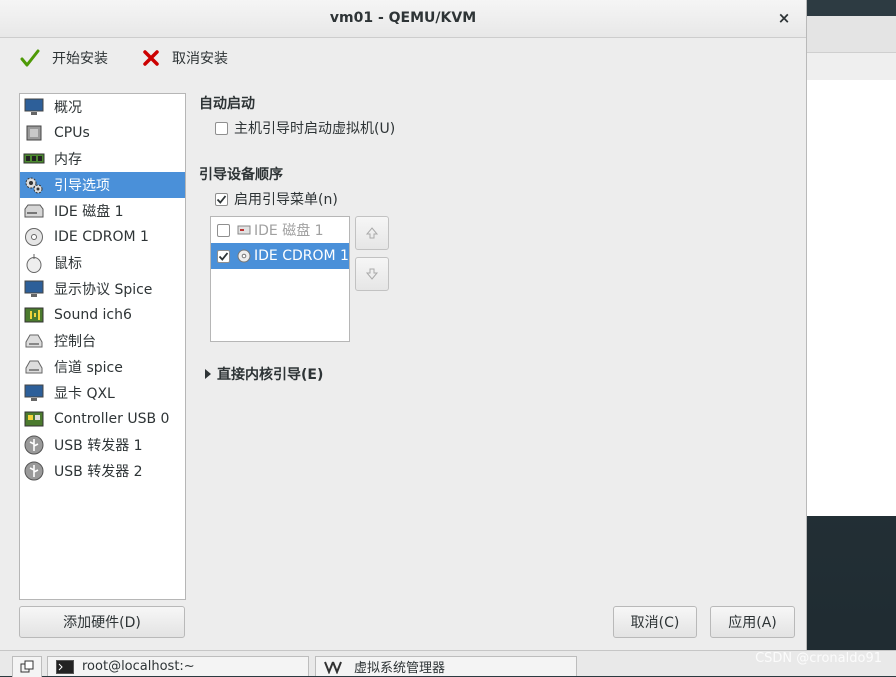 Image resolution: width=896 pixels, height=677 pixels. I want to click on apply-button: 应用(A), so click(752, 622).